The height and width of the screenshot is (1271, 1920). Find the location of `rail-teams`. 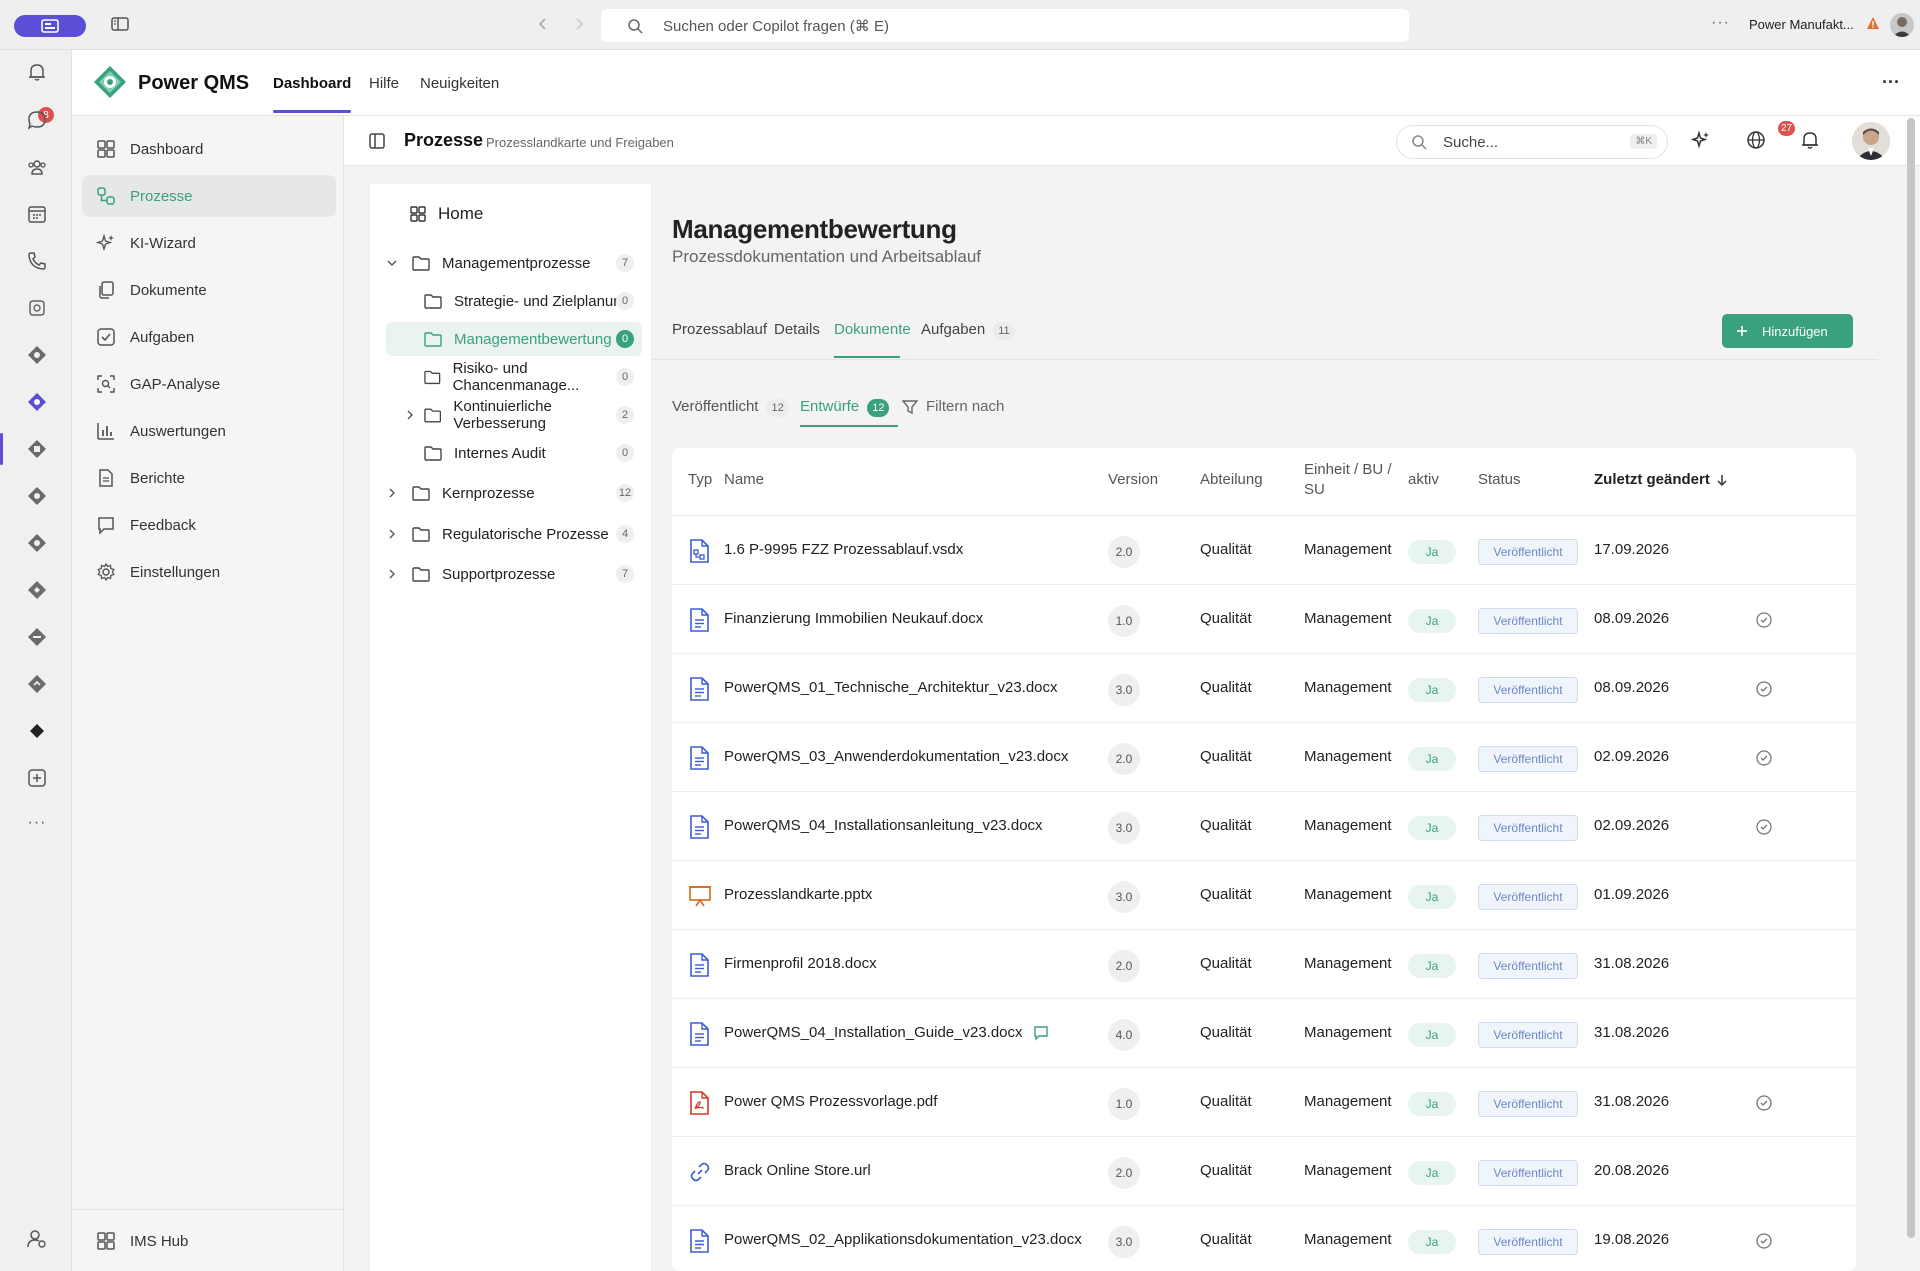

rail-teams is located at coordinates (37, 167).